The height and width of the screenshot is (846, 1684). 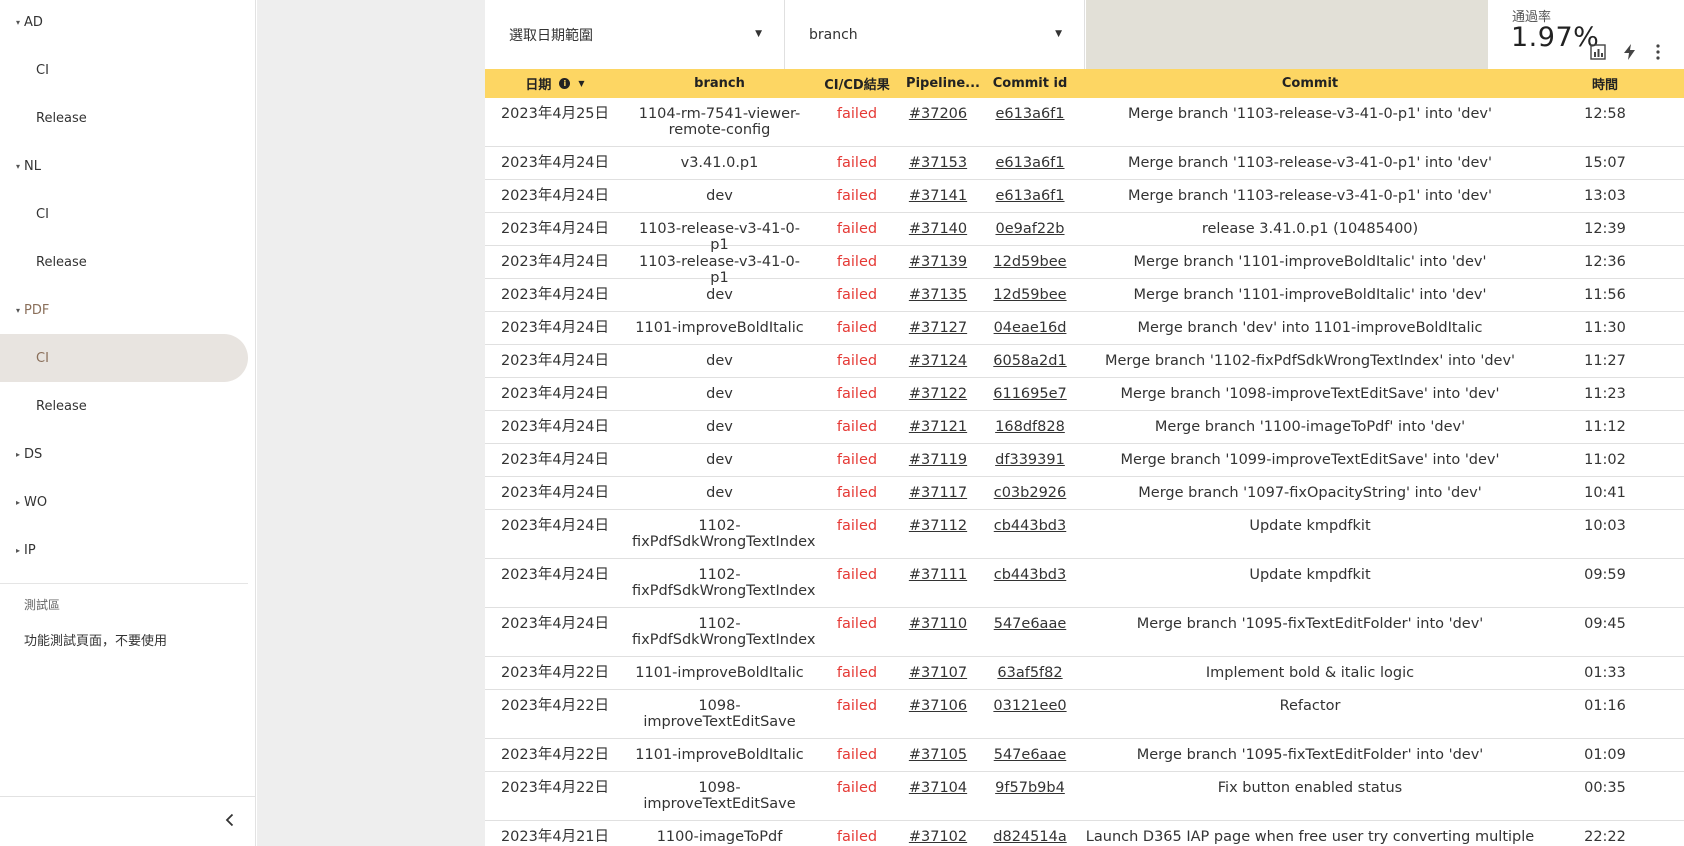 What do you see at coordinates (1030, 788) in the screenshot?
I see `commit-id-link: 9f57b9b4` at bounding box center [1030, 788].